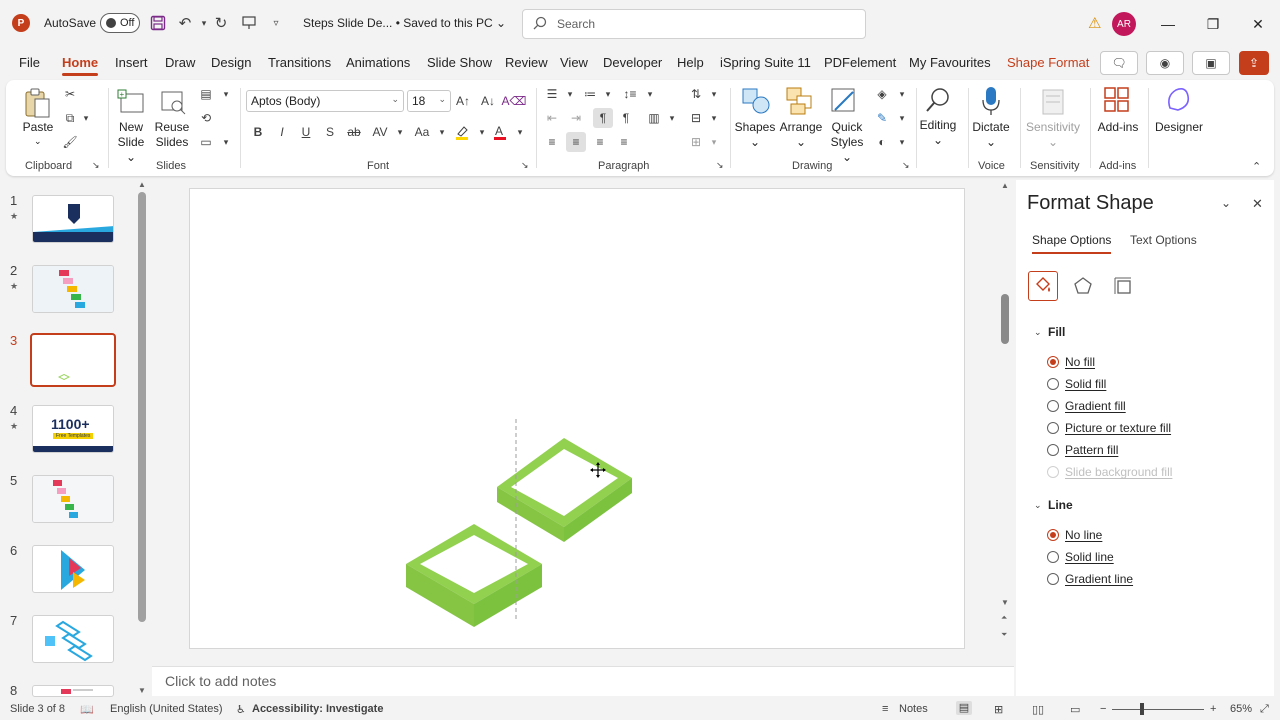 The image size is (1280, 720). I want to click on tab-animations: Animations, so click(378, 62).